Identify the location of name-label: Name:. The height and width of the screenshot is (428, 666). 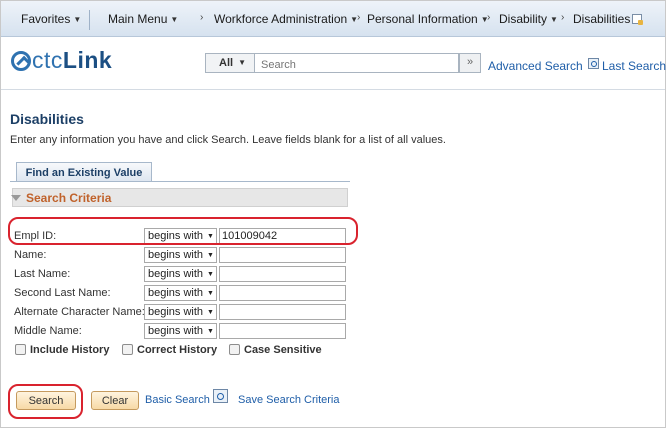
(30, 255).